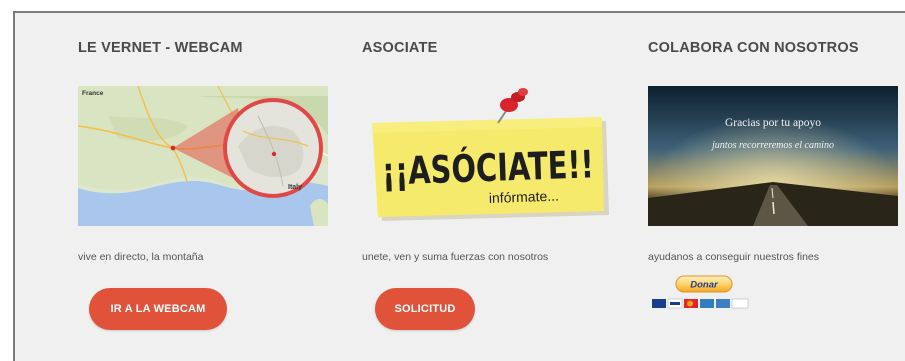 The width and height of the screenshot is (905, 361). I want to click on webcam-map-image: France Italy, so click(203, 156).